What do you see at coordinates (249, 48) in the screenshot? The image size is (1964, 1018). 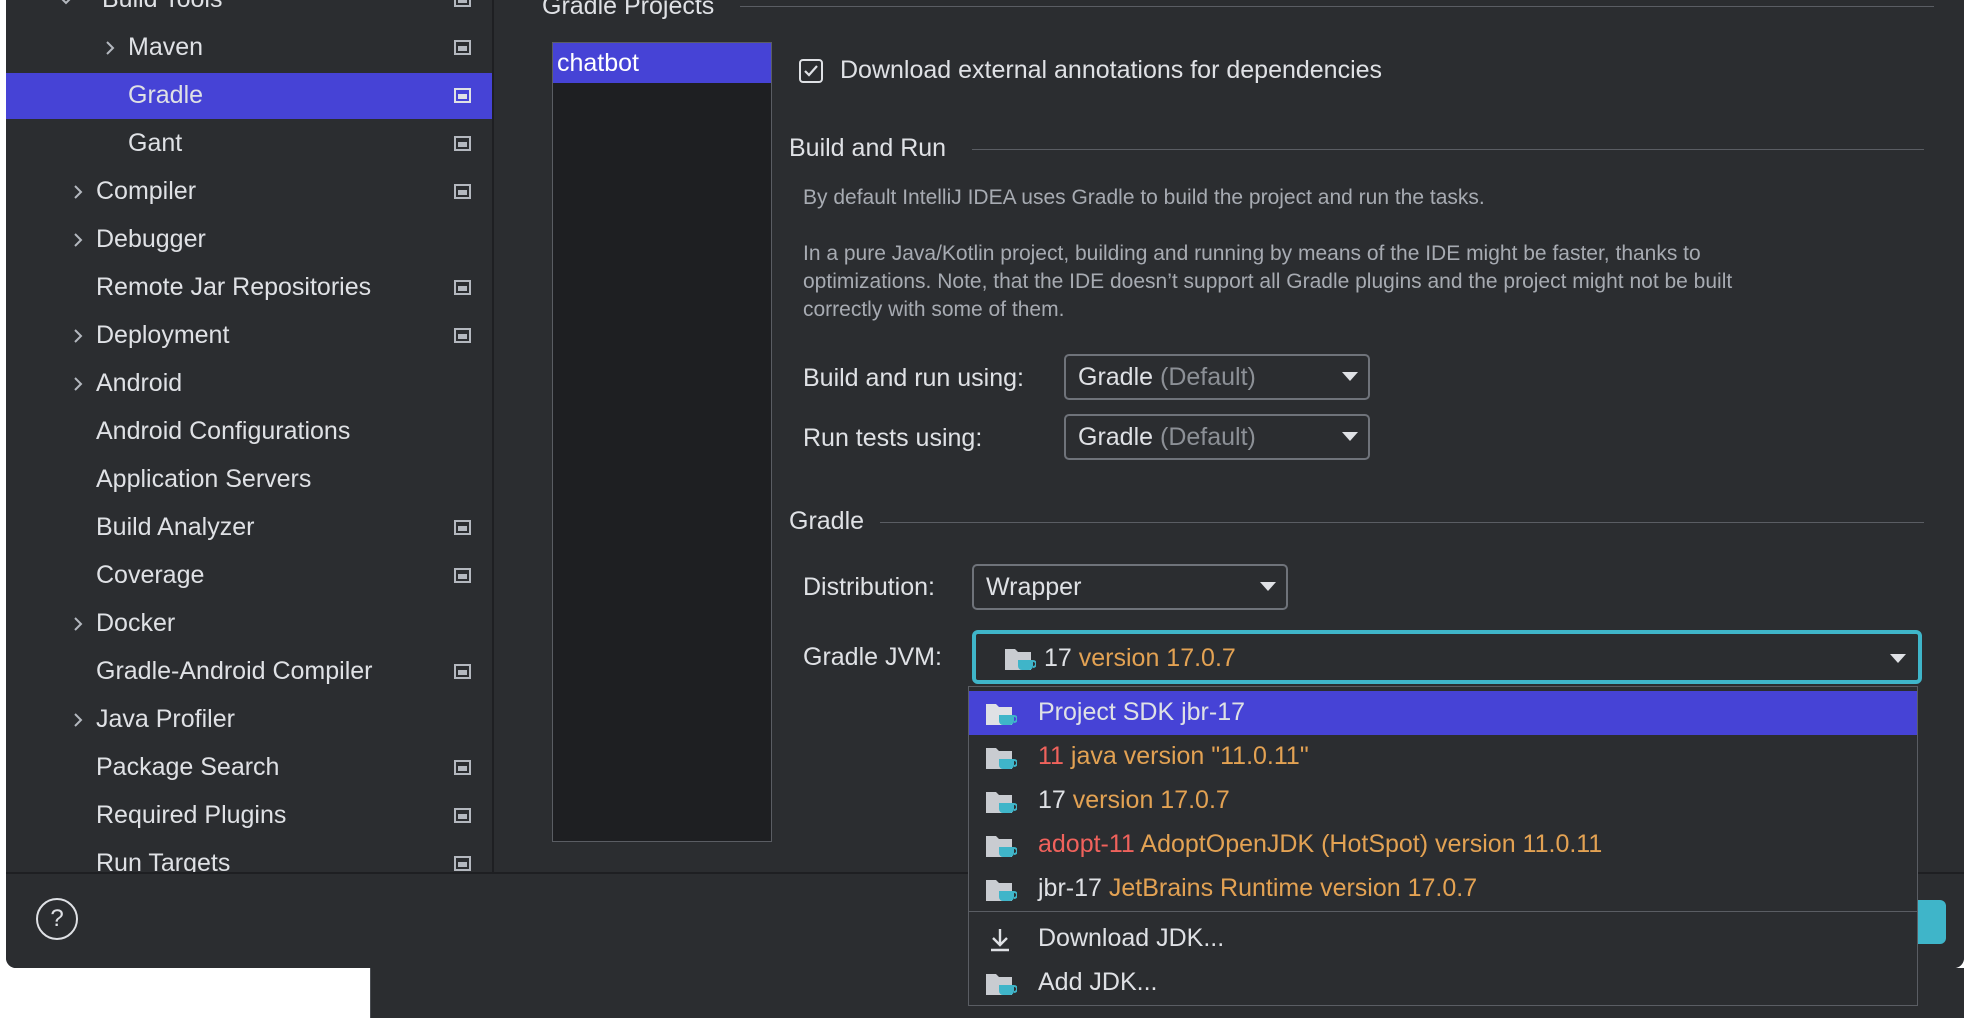 I see `tree-item-maven: Maven` at bounding box center [249, 48].